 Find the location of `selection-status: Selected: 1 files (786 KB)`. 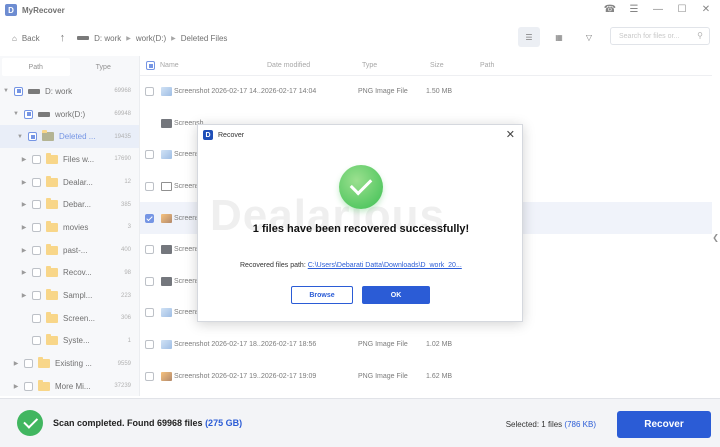

selection-status: Selected: 1 files (786 KB) is located at coordinates (551, 424).